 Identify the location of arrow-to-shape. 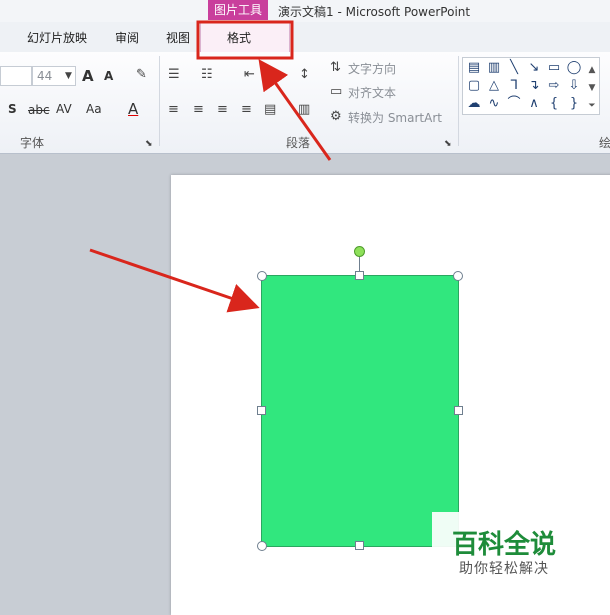
(174, 280).